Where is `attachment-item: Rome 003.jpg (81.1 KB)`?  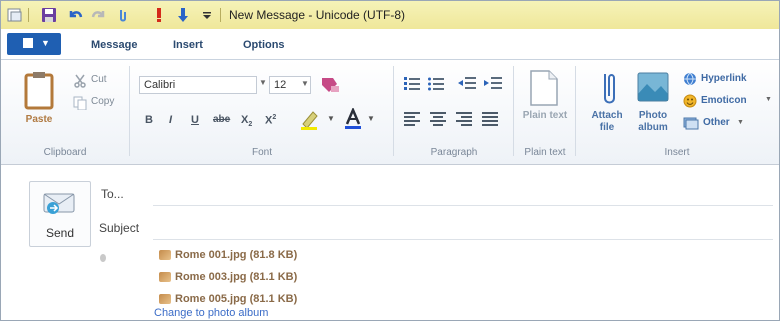
attachment-item: Rome 003.jpg (81.1 KB) is located at coordinates (228, 277).